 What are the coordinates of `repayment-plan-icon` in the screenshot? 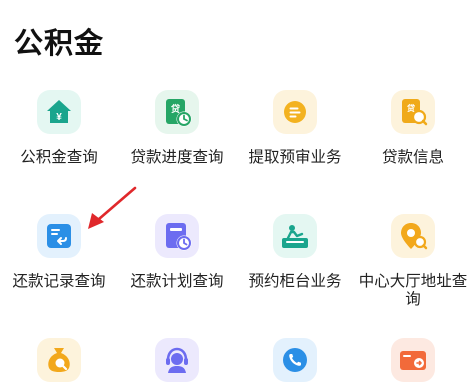 It's located at (179, 237).